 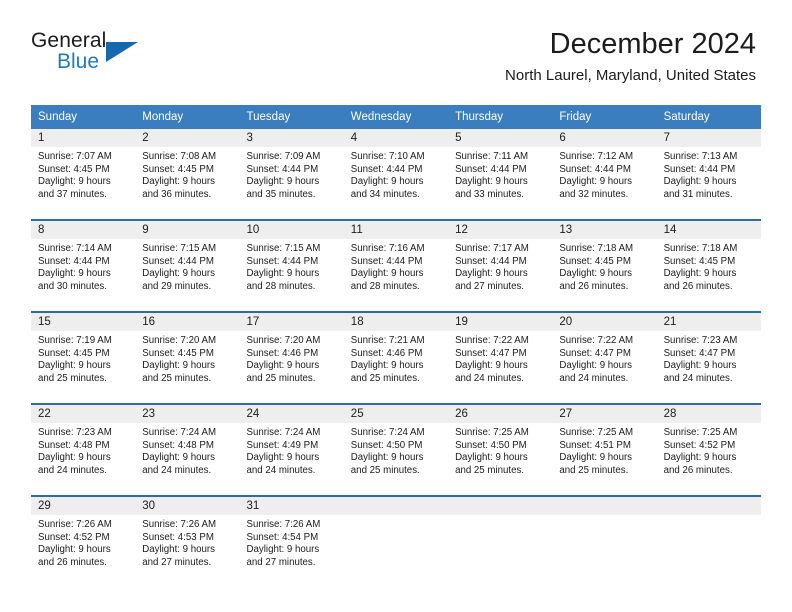 I want to click on weekday-header-saturday: Saturday, so click(x=686, y=117).